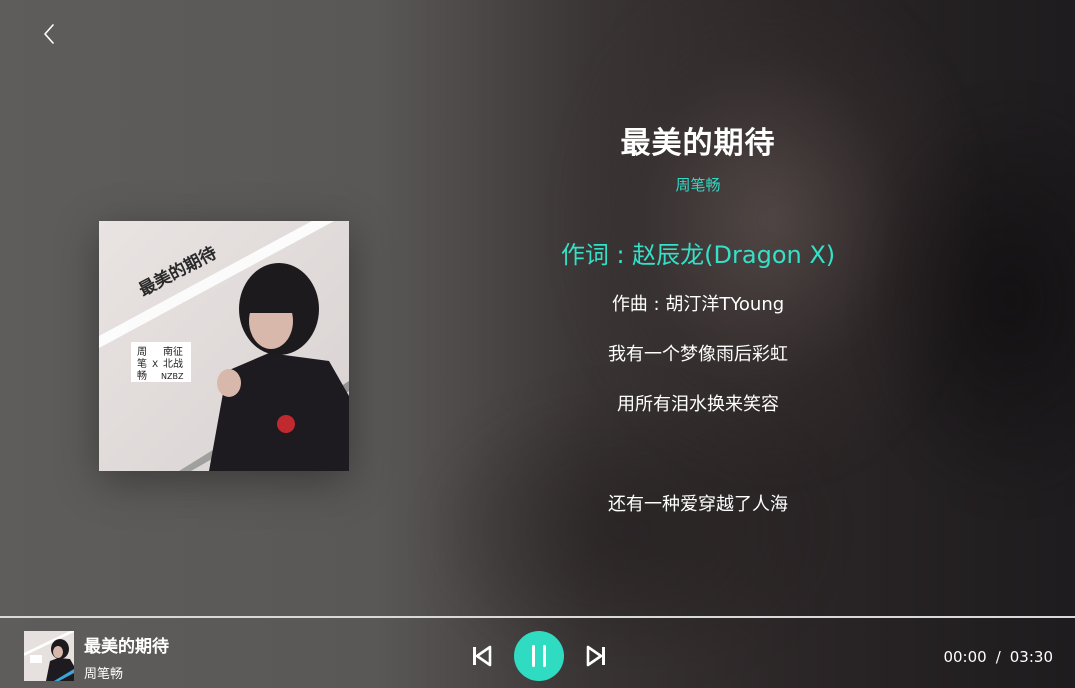 The height and width of the screenshot is (688, 1075). I want to click on pause-icon, so click(539, 656).